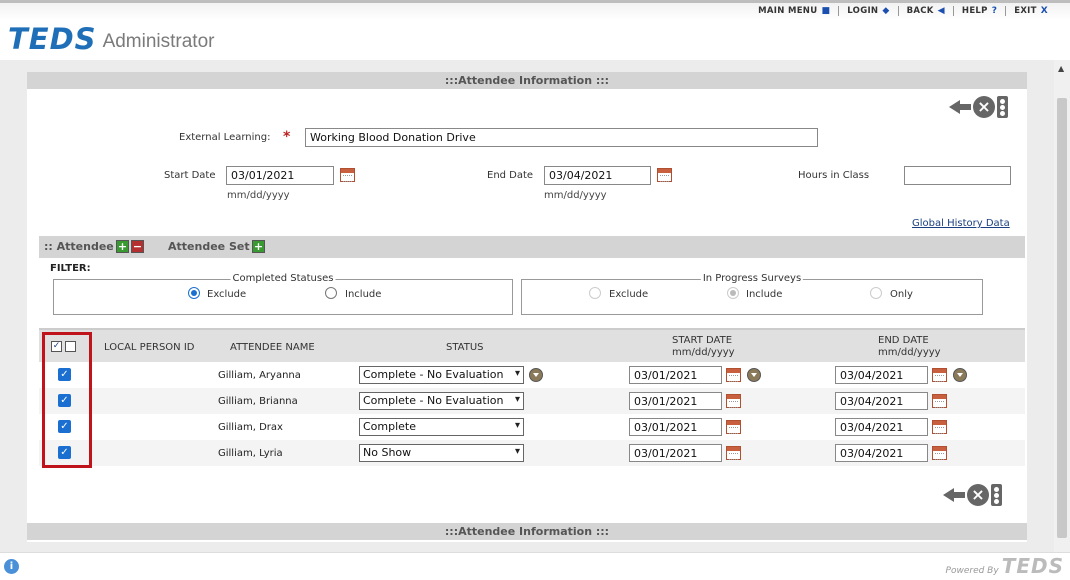 The width and height of the screenshot is (1070, 580). I want to click on powered-by-label: Powered By, so click(972, 571).